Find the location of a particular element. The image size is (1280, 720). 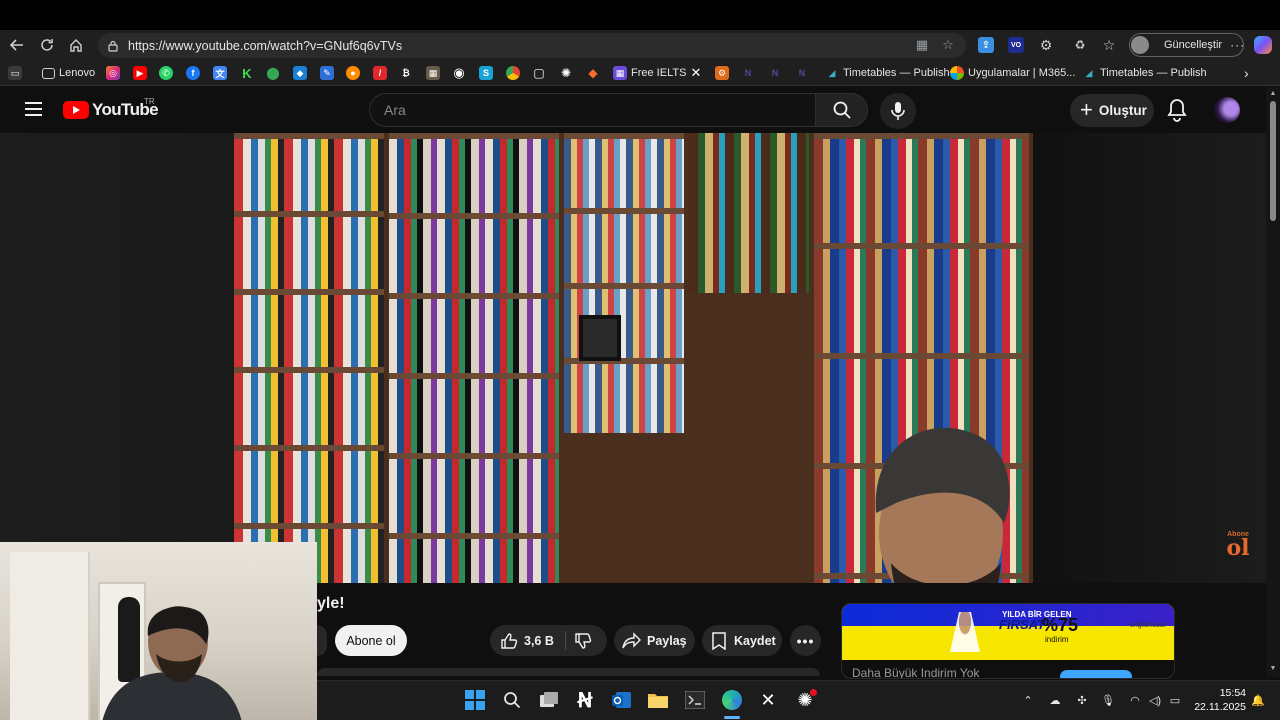

notion-app-icon: Ꞥ is located at coordinates (585, 700).